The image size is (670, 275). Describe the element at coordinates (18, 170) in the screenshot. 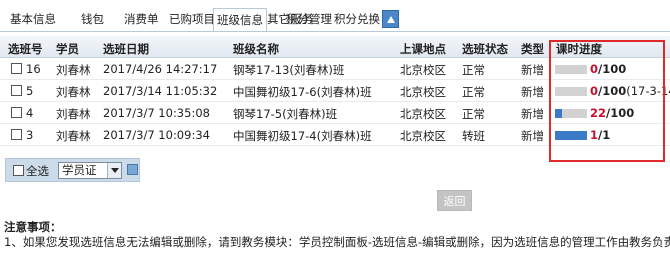

I see `select-all-checkbox` at that location.